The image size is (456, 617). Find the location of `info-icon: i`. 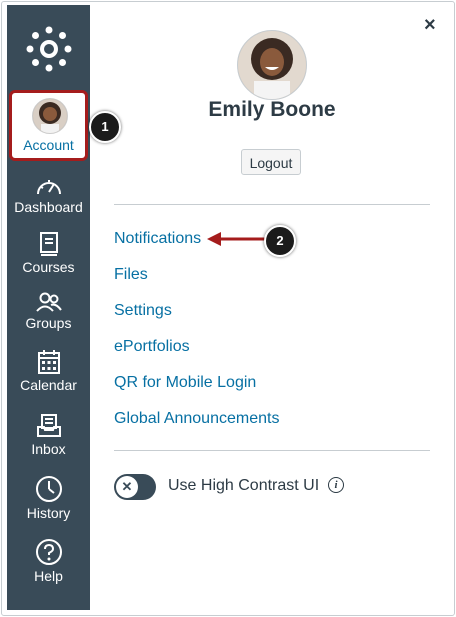

info-icon: i is located at coordinates (336, 485).